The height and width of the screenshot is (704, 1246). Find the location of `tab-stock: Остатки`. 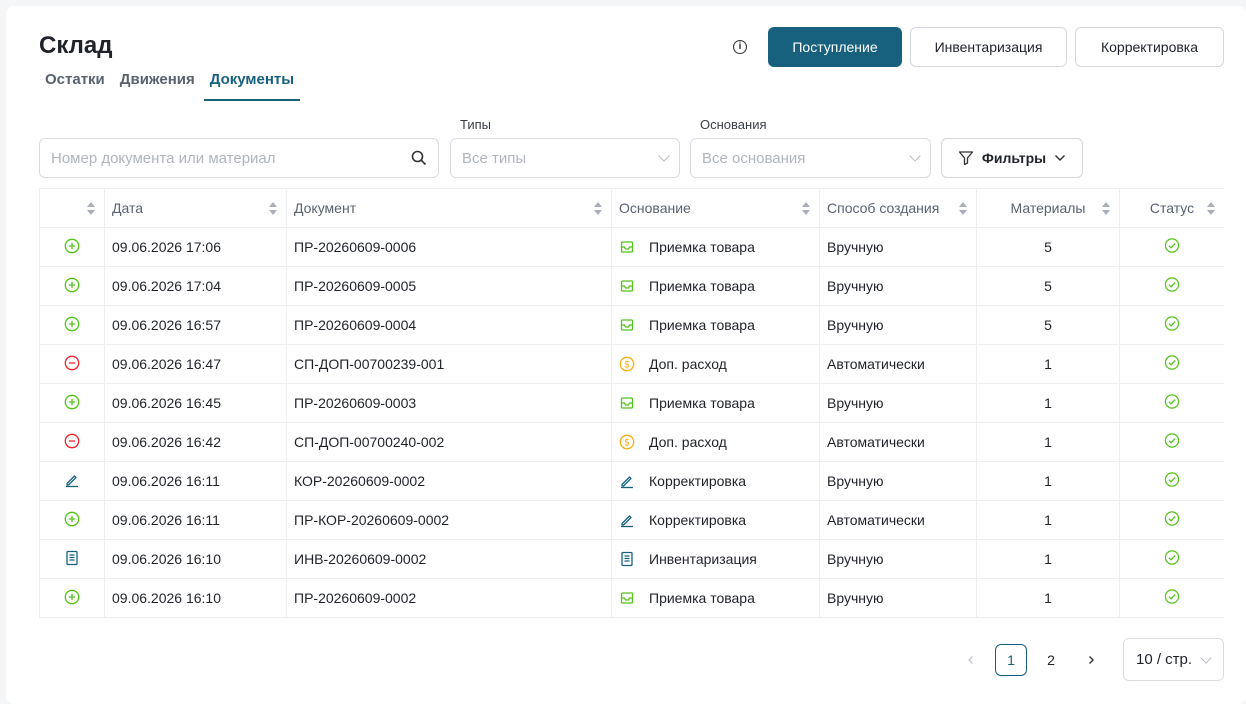

tab-stock: Остатки is located at coordinates (75, 86).